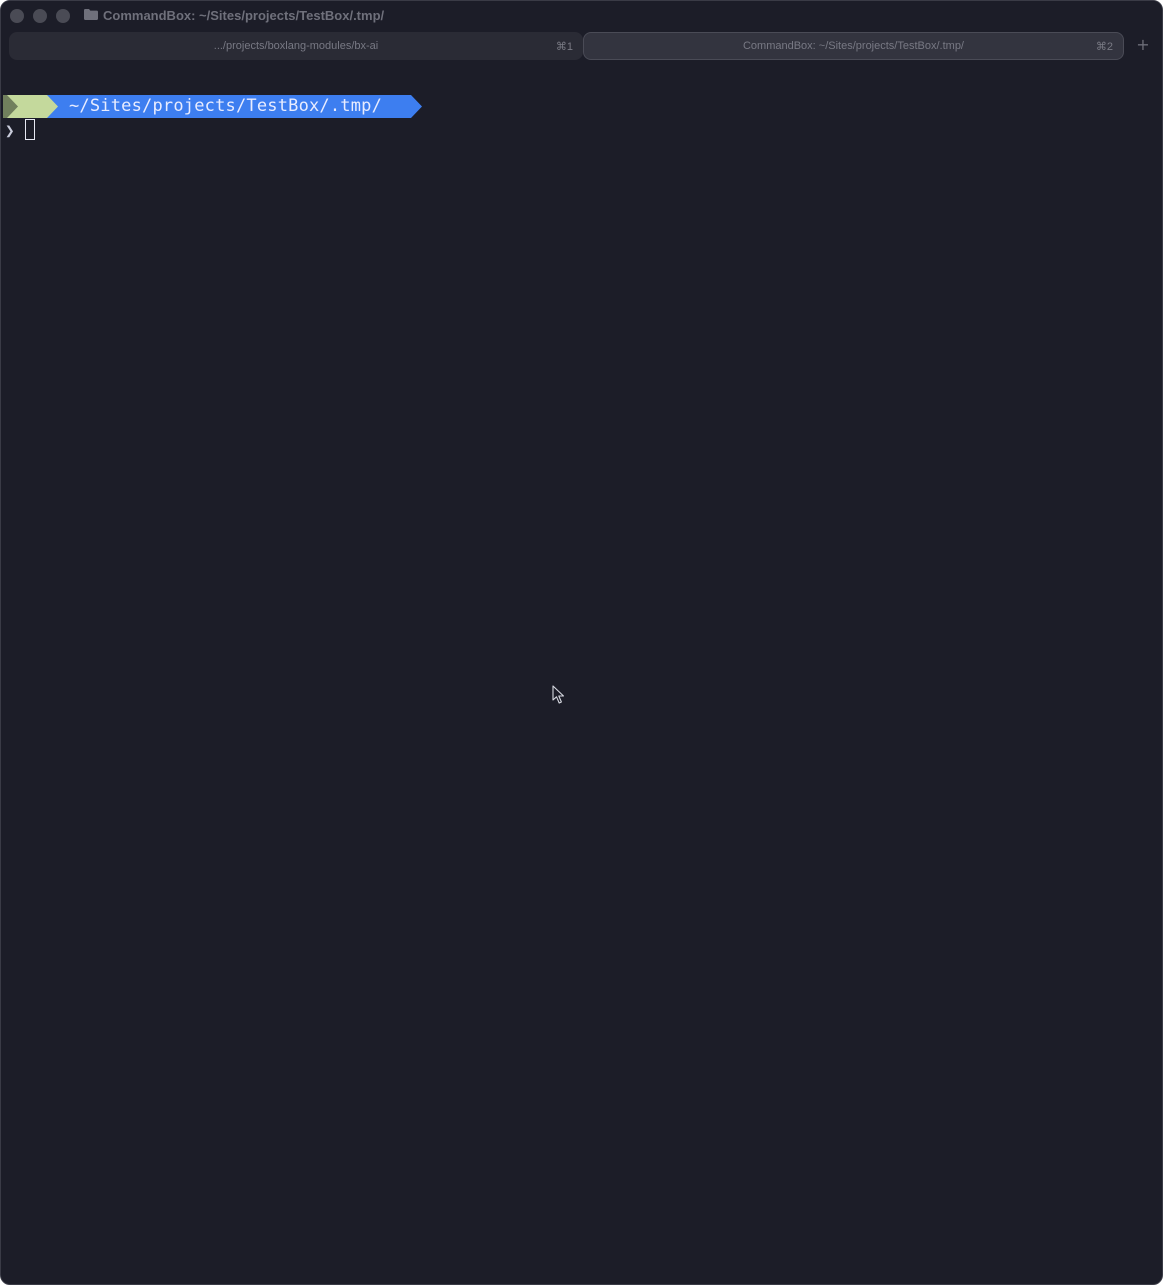  What do you see at coordinates (30, 129) in the screenshot?
I see `text-cursor` at bounding box center [30, 129].